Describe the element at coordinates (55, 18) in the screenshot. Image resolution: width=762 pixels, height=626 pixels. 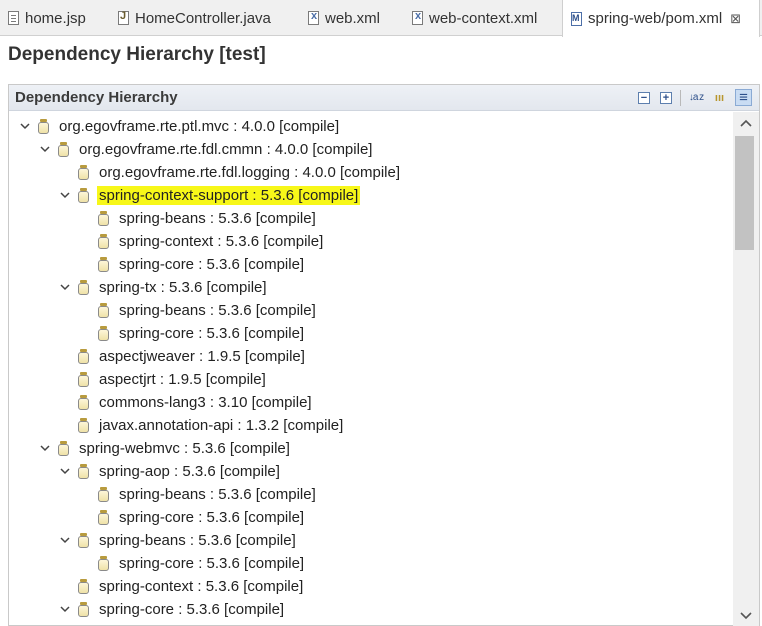
I see `tab-label: home.jsp` at that location.